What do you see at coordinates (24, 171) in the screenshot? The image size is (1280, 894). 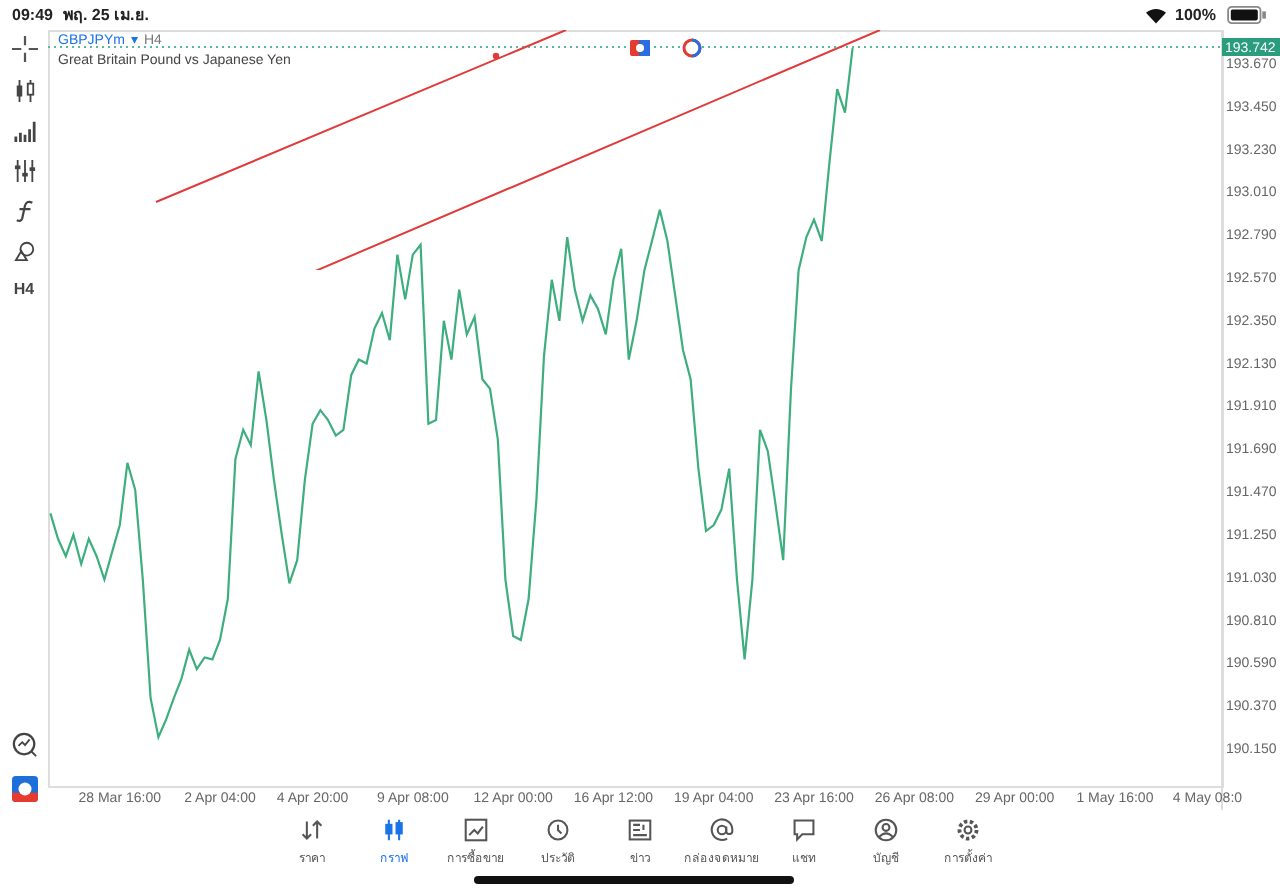 I see `sliders-icon` at bounding box center [24, 171].